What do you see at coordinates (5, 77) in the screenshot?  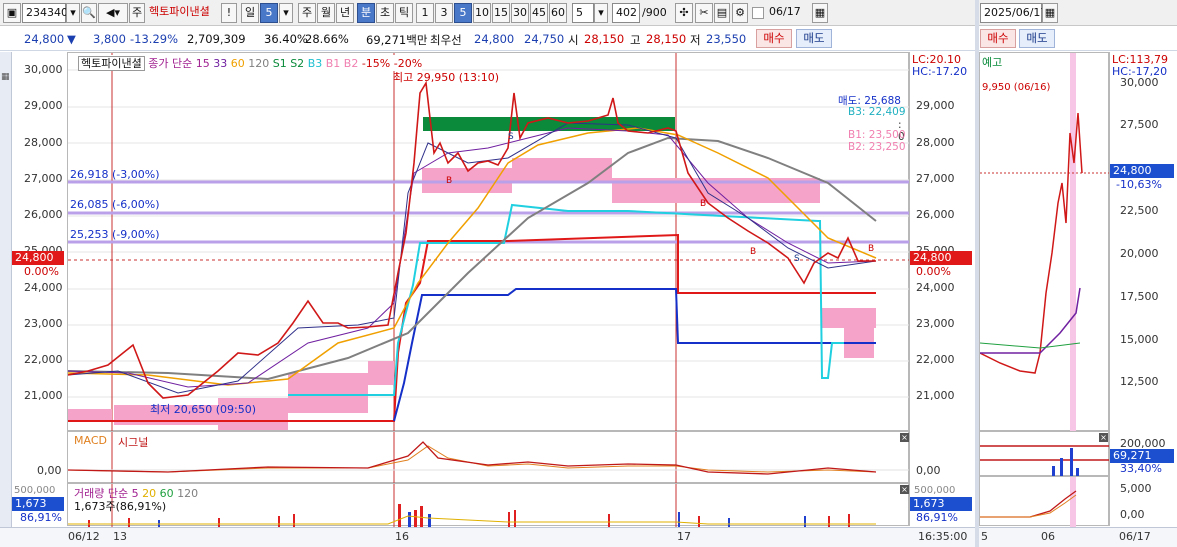 I see `grid-icon: ▦` at bounding box center [5, 77].